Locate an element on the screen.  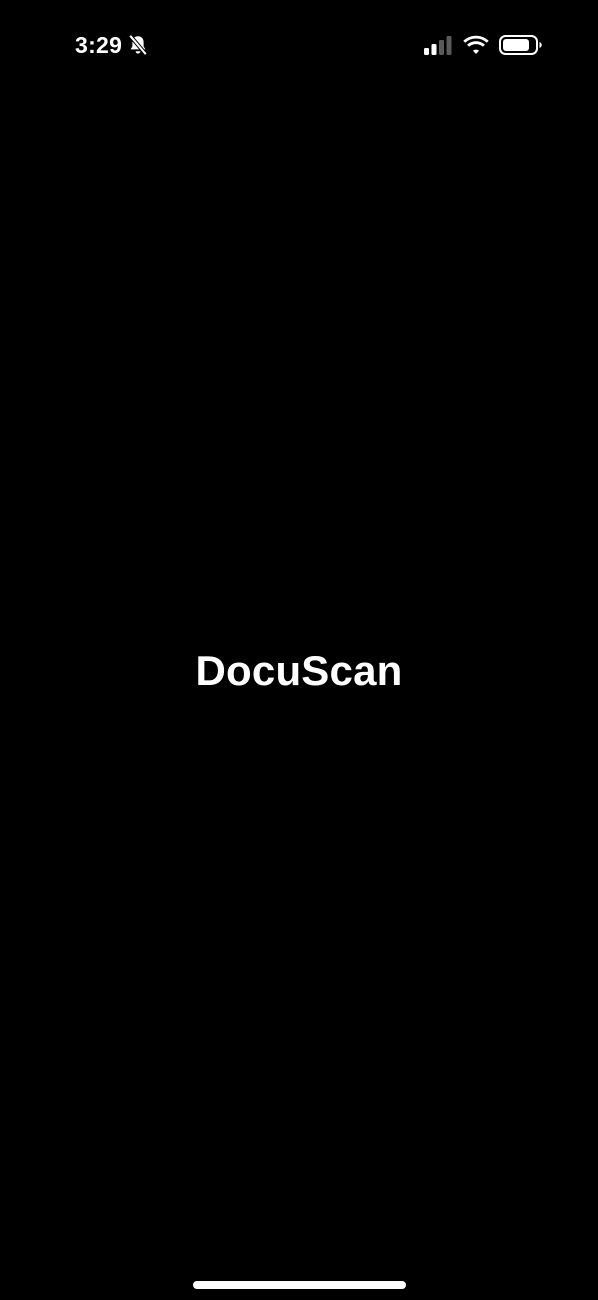
home-indicator is located at coordinates (299, 1285).